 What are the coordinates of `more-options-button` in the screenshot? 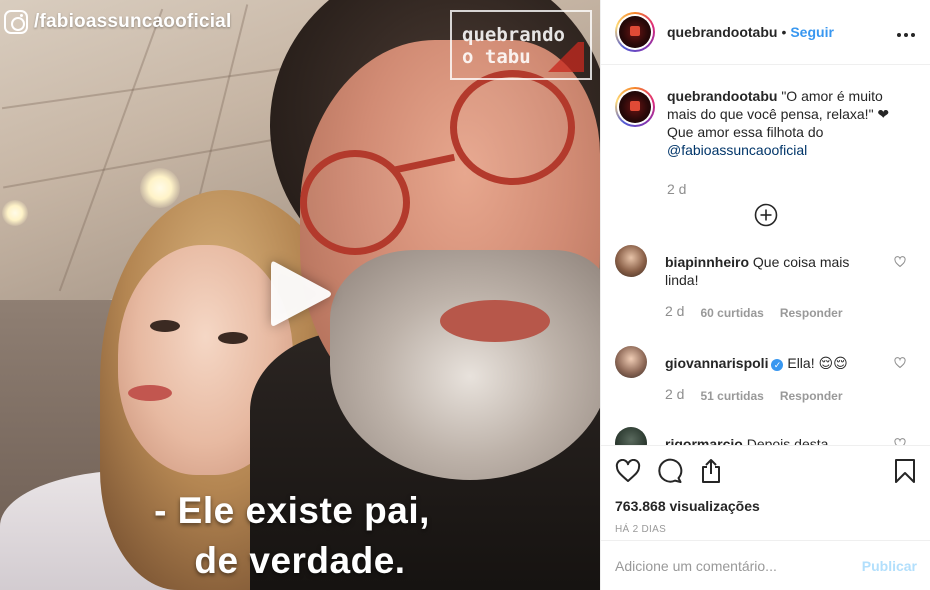 It's located at (906, 32).